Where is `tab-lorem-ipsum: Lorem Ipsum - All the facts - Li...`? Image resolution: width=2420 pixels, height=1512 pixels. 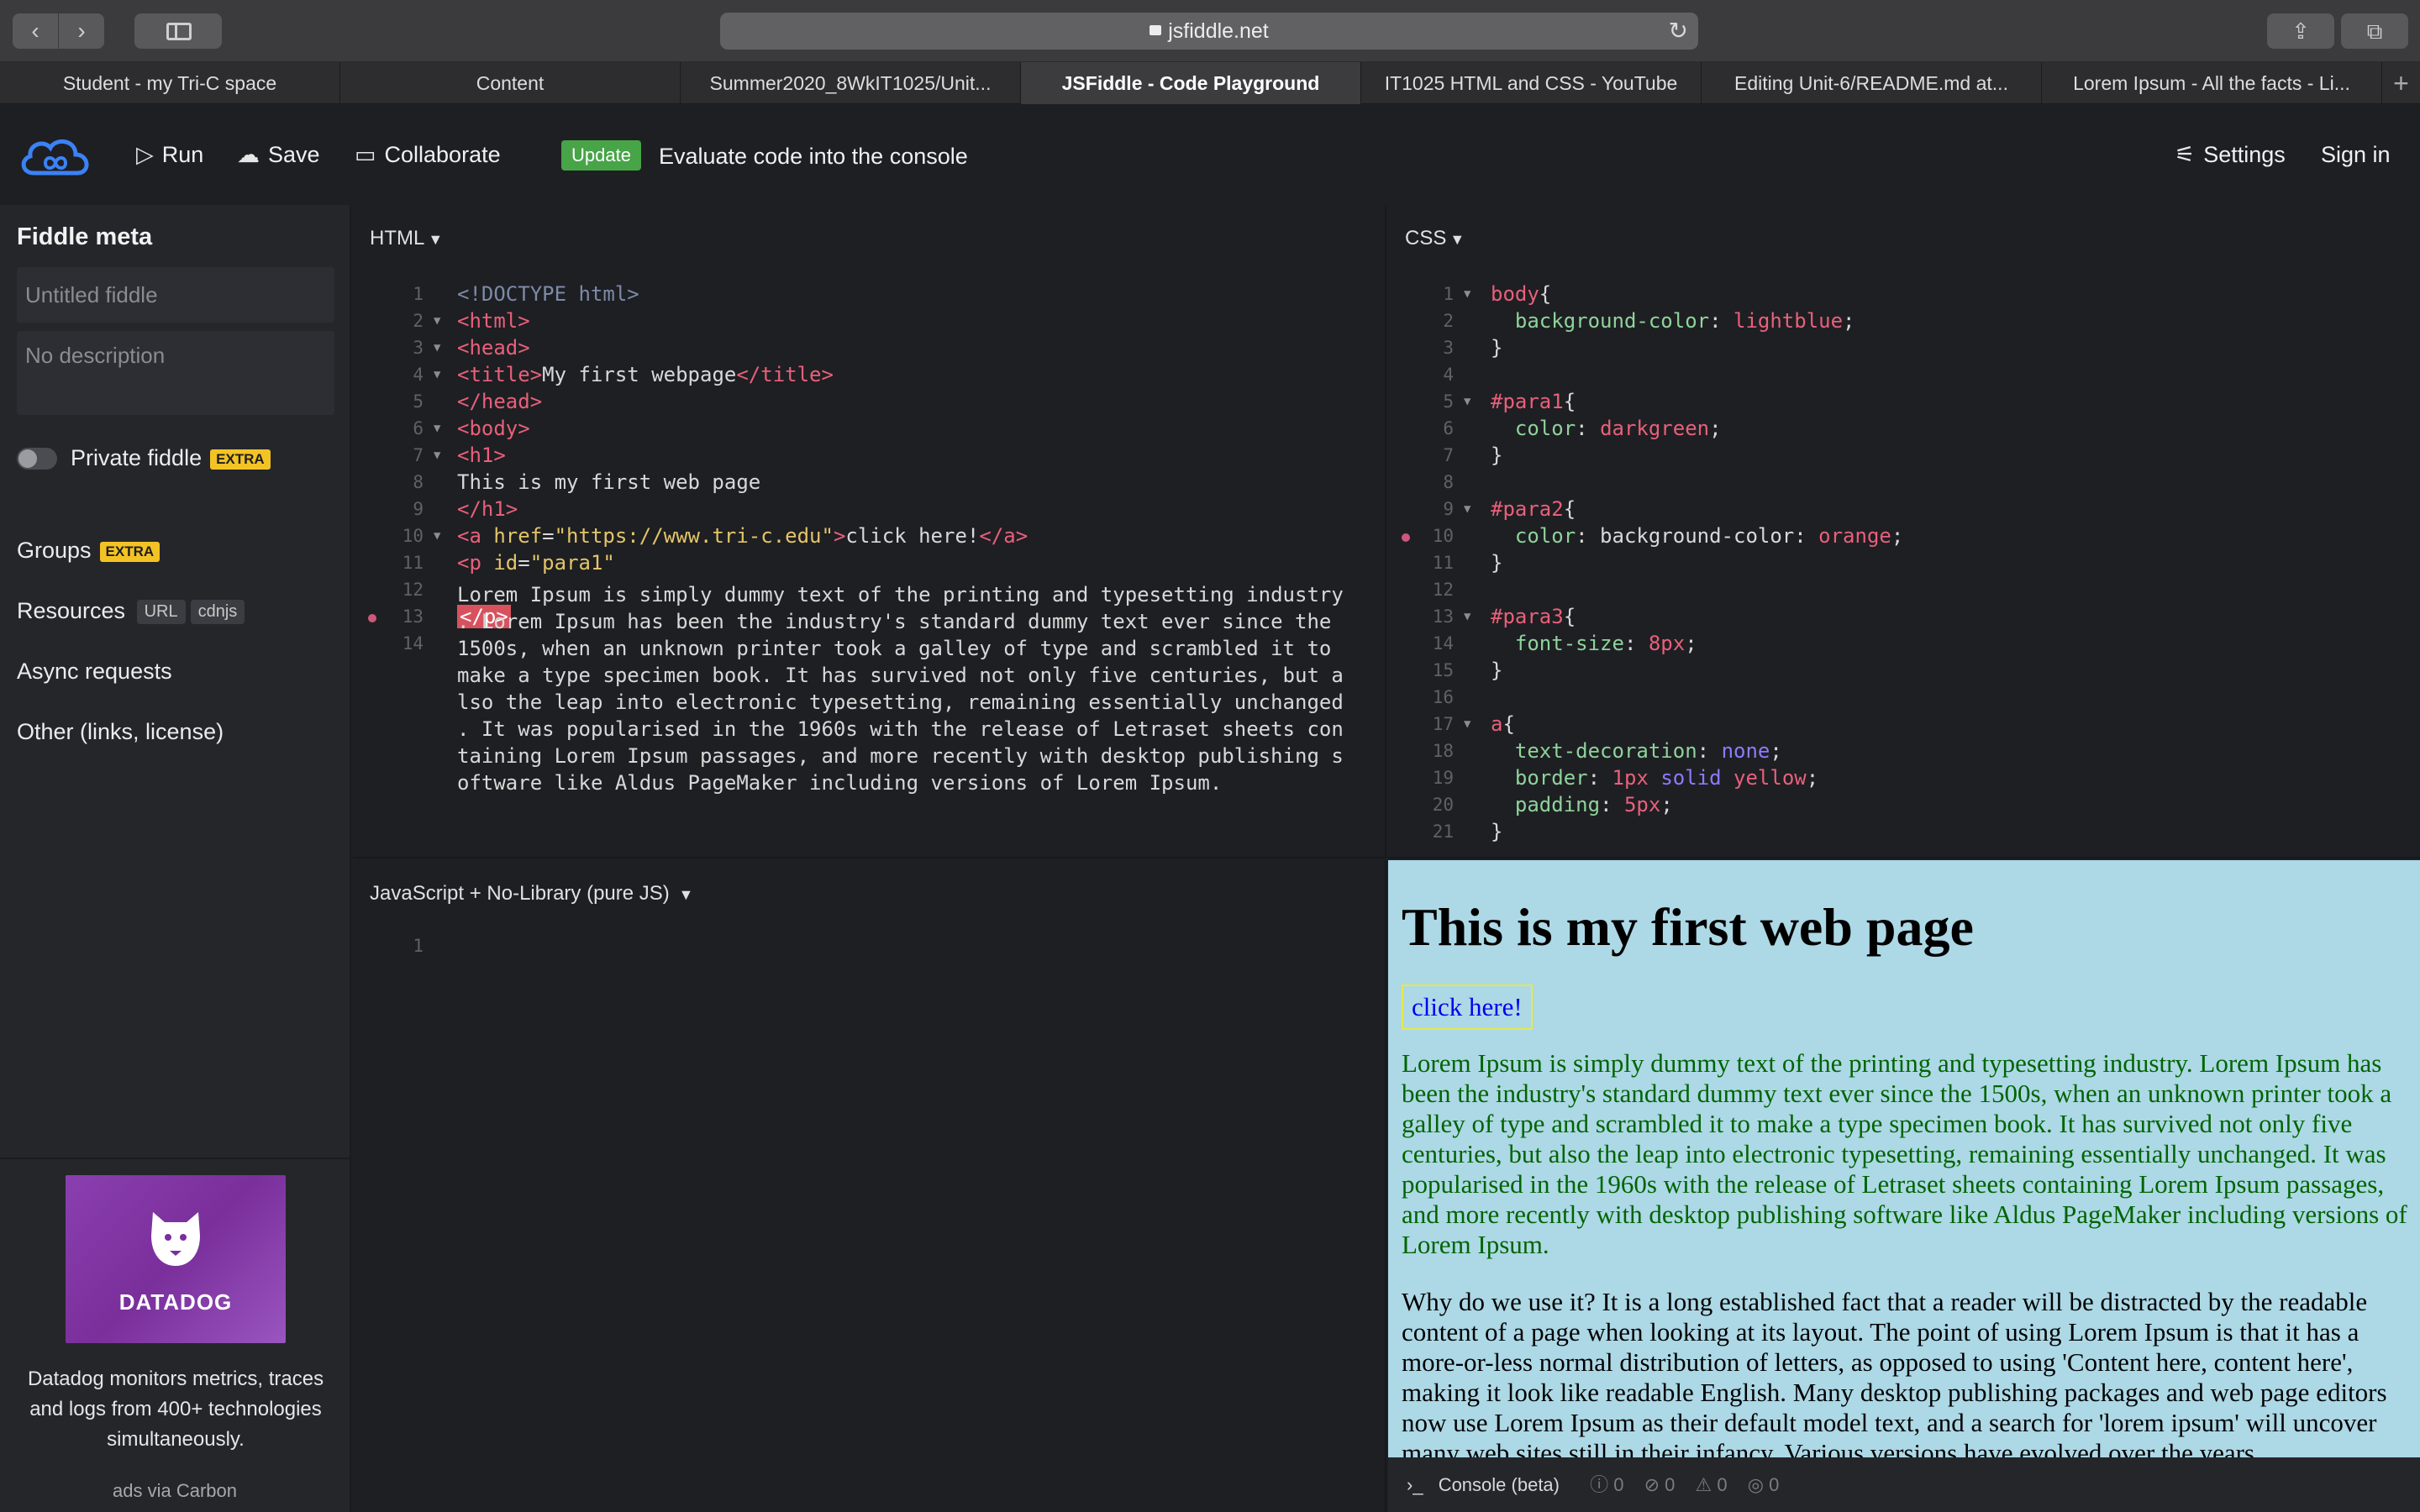 tab-lorem-ipsum: Lorem Ipsum - All the facts - Li... is located at coordinates (2212, 83).